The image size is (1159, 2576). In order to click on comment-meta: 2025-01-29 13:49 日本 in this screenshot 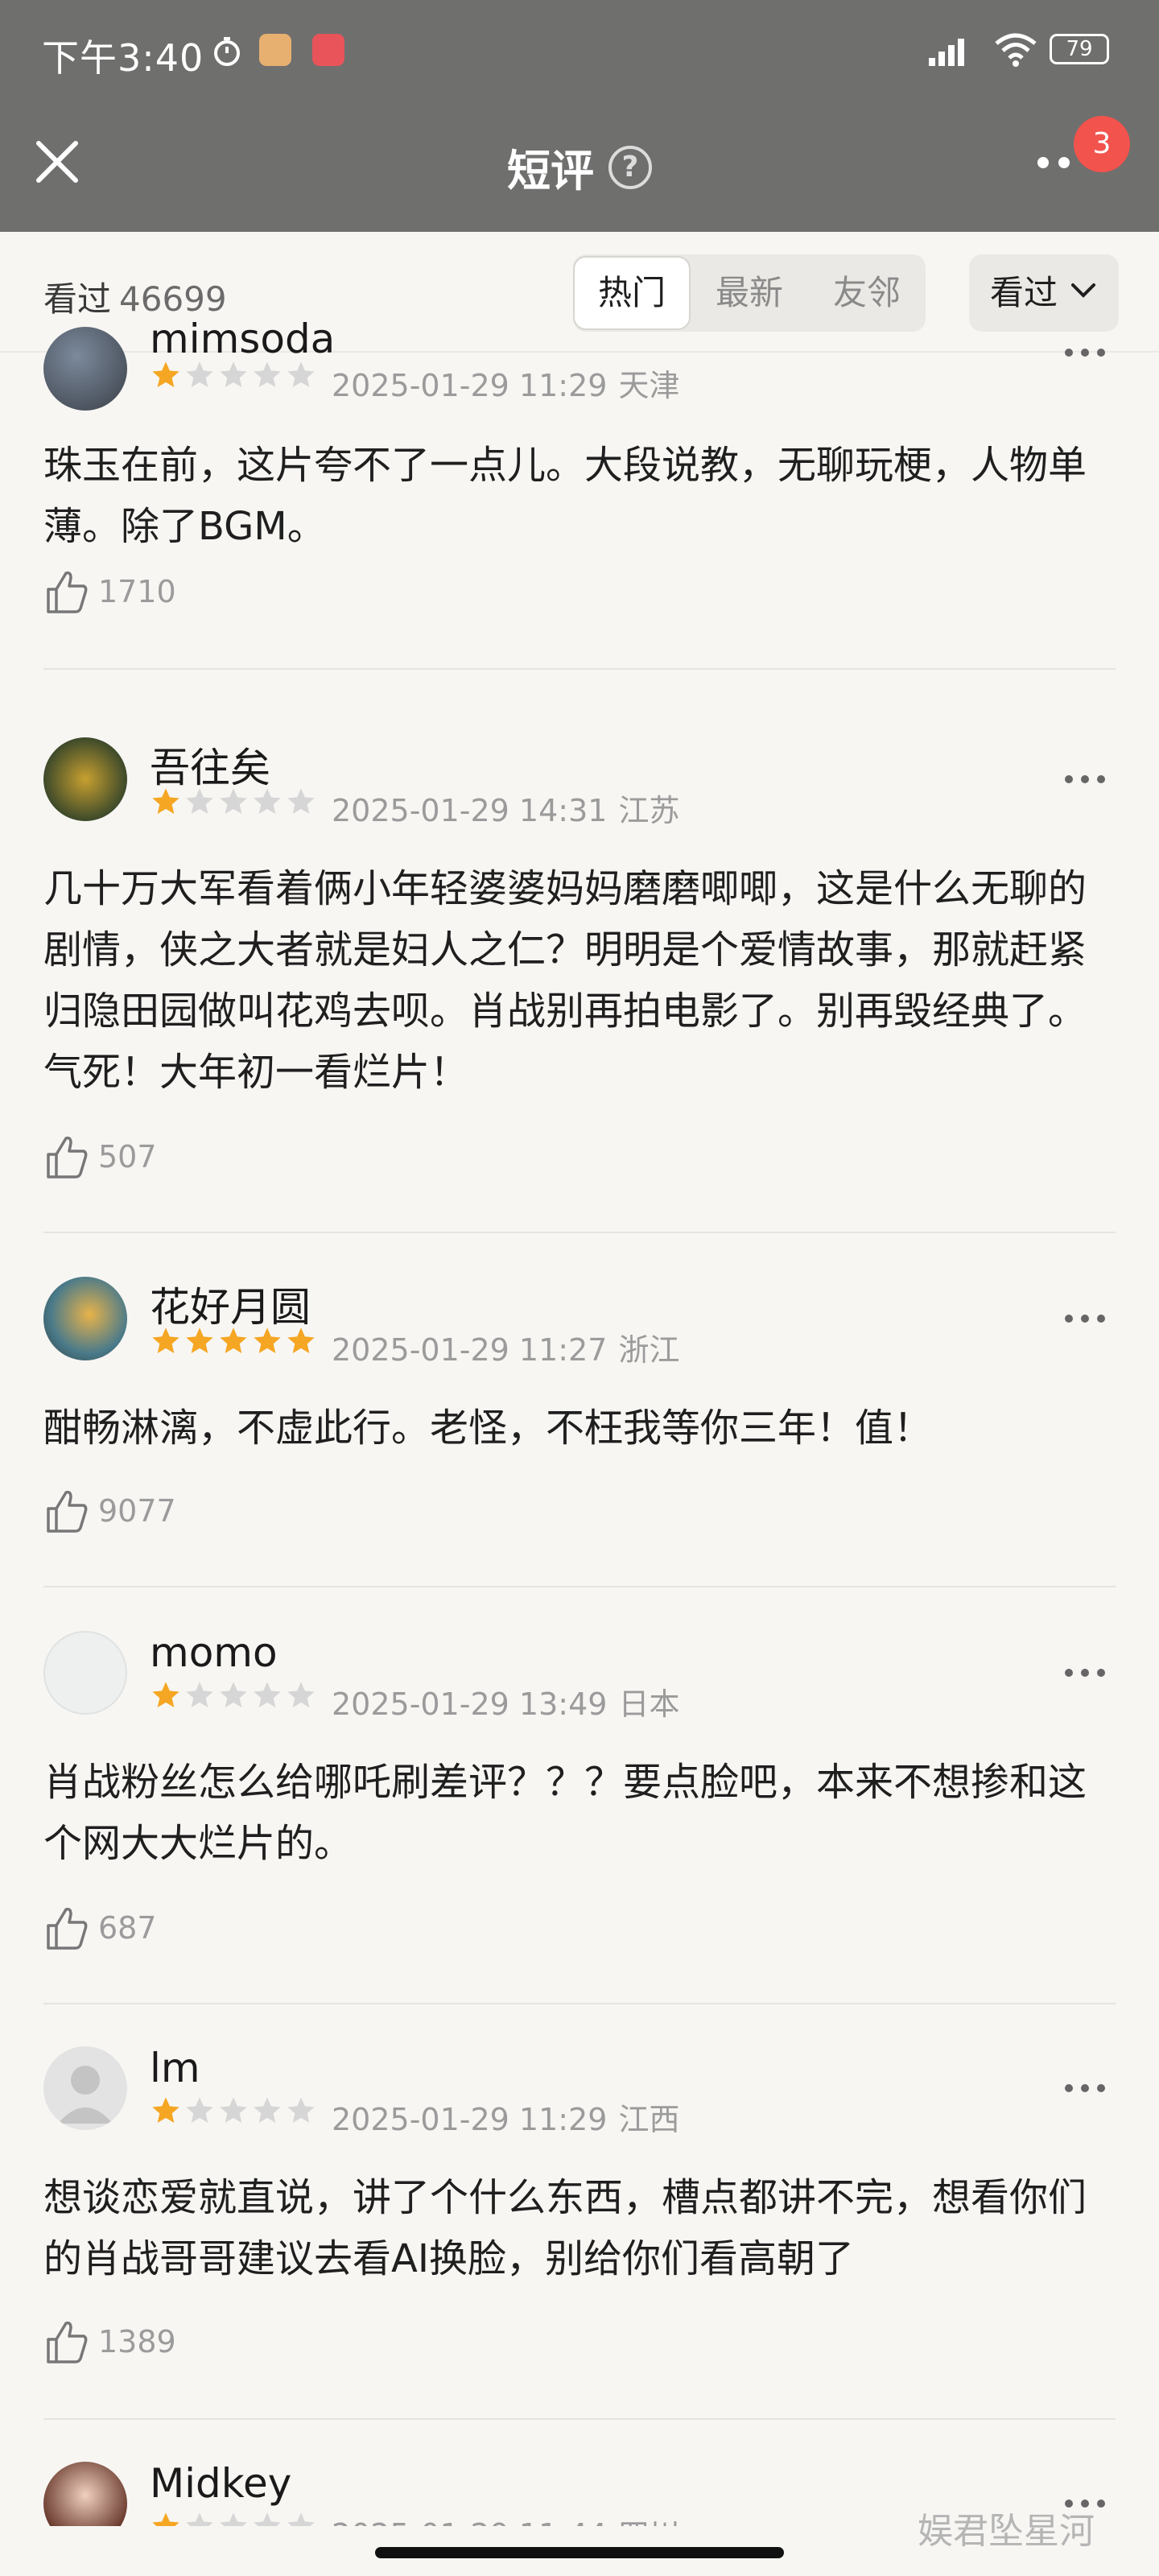, I will do `click(505, 1701)`.